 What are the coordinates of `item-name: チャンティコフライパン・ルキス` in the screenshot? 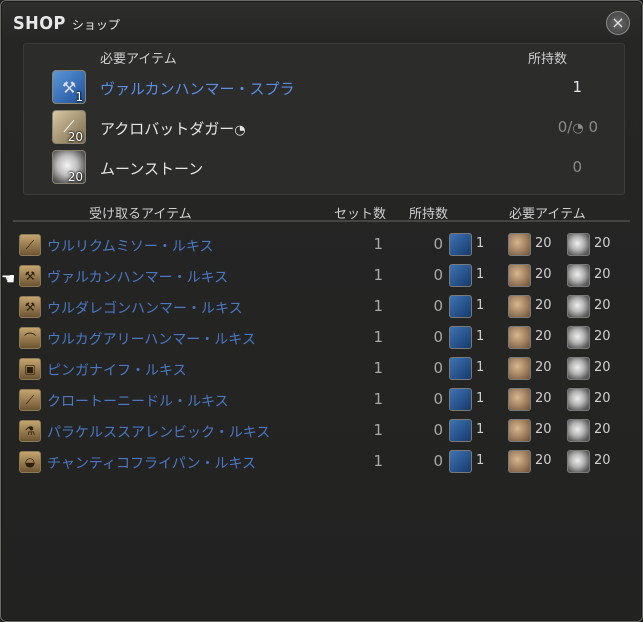 It's located at (152, 464).